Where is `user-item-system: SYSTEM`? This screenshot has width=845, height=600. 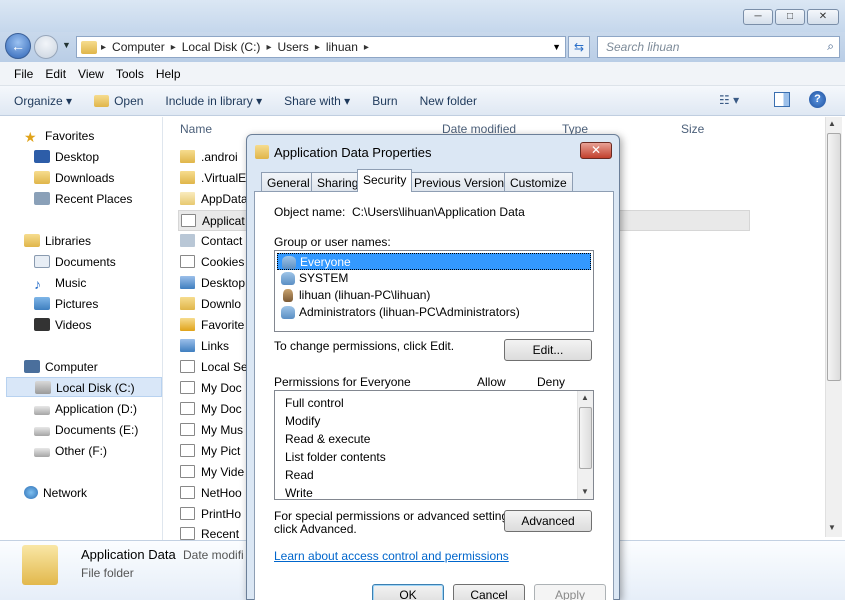 user-item-system: SYSTEM is located at coordinates (434, 278).